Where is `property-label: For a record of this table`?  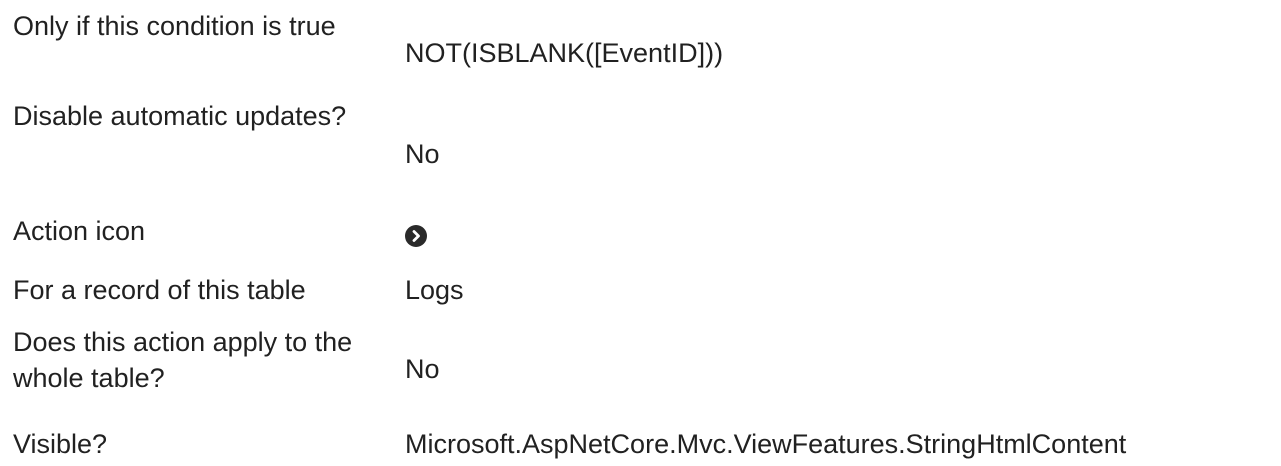 property-label: For a record of this table is located at coordinates (159, 290).